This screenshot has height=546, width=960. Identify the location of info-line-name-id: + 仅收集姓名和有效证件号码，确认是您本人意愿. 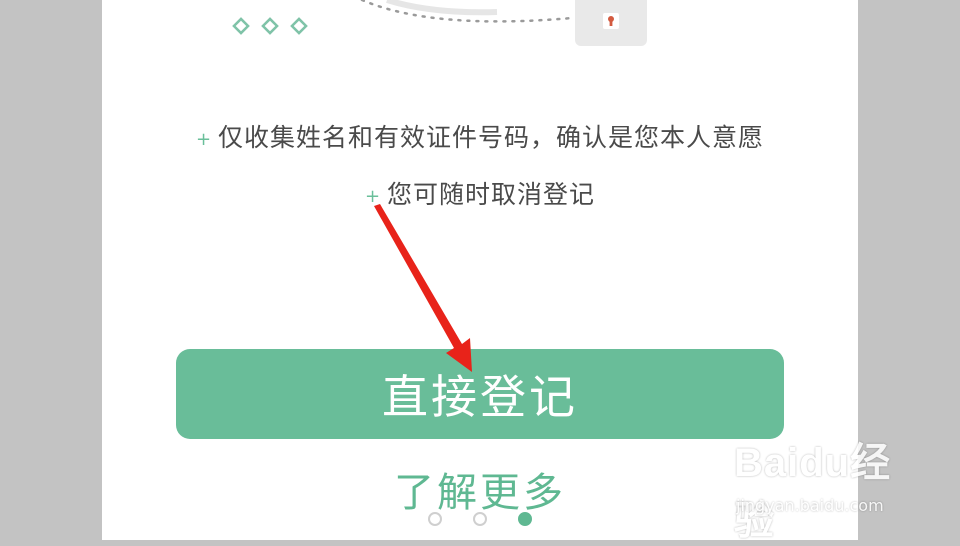
(480, 136).